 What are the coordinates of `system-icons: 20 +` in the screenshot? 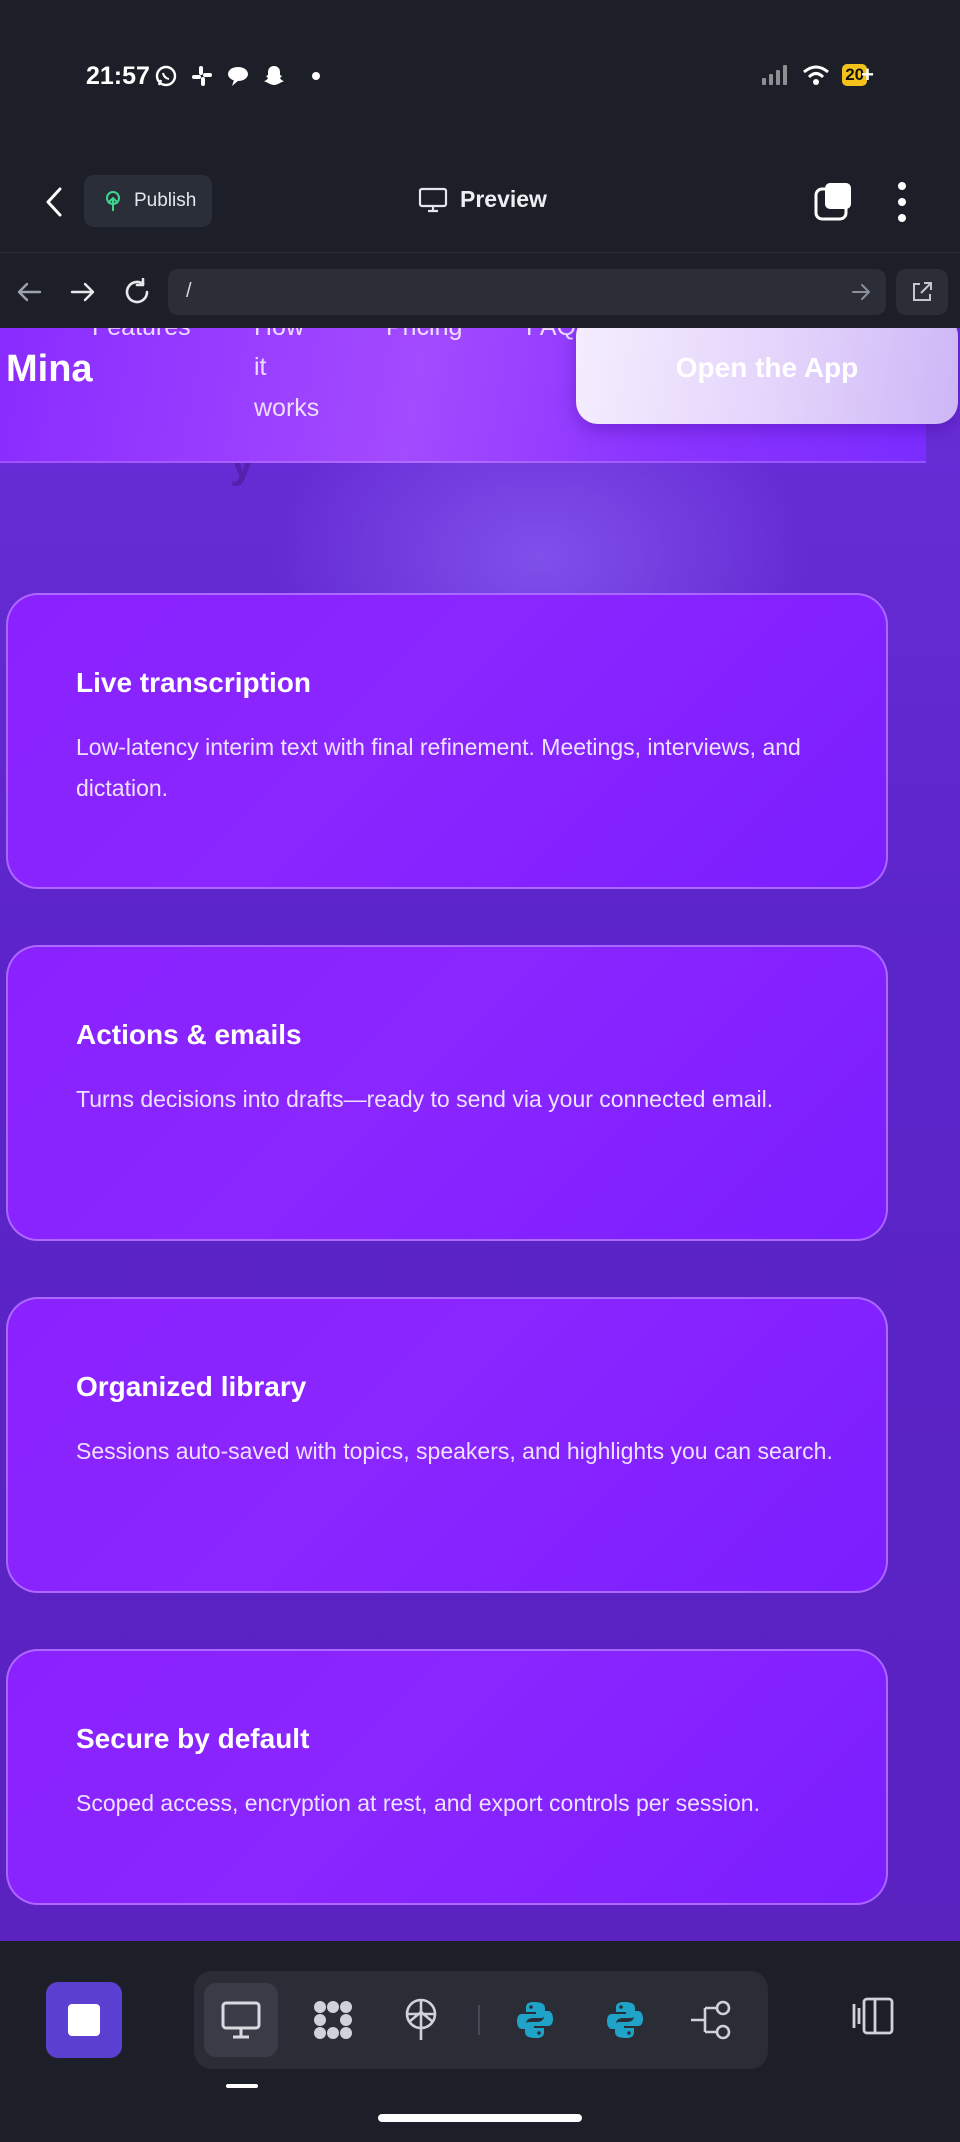 It's located at (818, 75).